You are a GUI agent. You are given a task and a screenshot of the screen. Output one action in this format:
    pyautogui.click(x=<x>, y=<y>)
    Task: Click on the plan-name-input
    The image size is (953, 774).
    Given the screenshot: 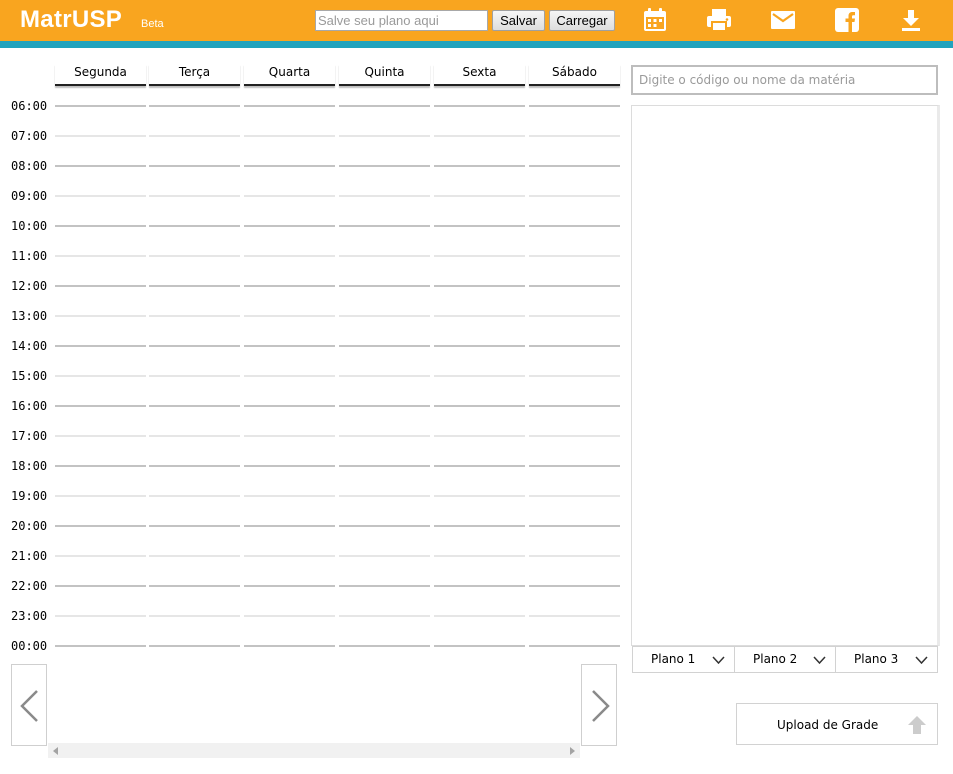 What is the action you would take?
    pyautogui.click(x=401, y=20)
    